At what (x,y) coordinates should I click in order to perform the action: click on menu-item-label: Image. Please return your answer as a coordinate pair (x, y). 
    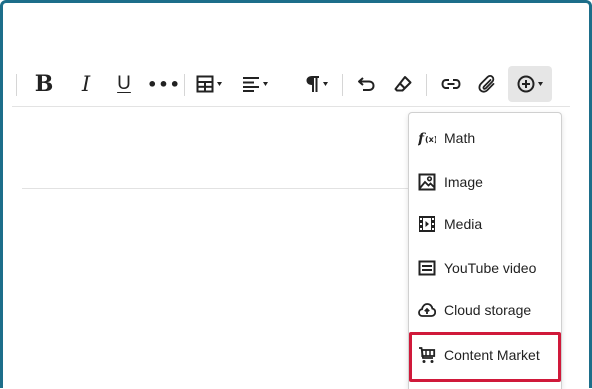
    Looking at the image, I should click on (463, 182).